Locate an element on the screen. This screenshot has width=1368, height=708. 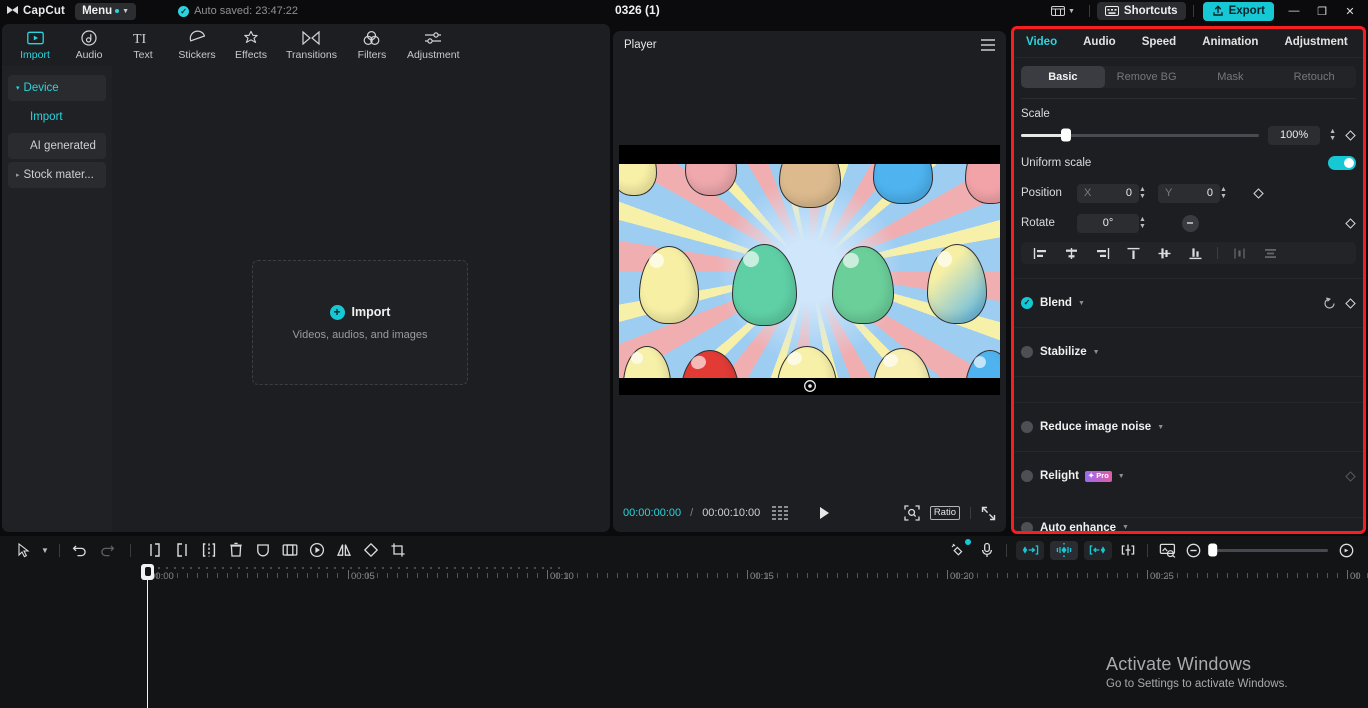
speed-icon is located at coordinates (316, 550).